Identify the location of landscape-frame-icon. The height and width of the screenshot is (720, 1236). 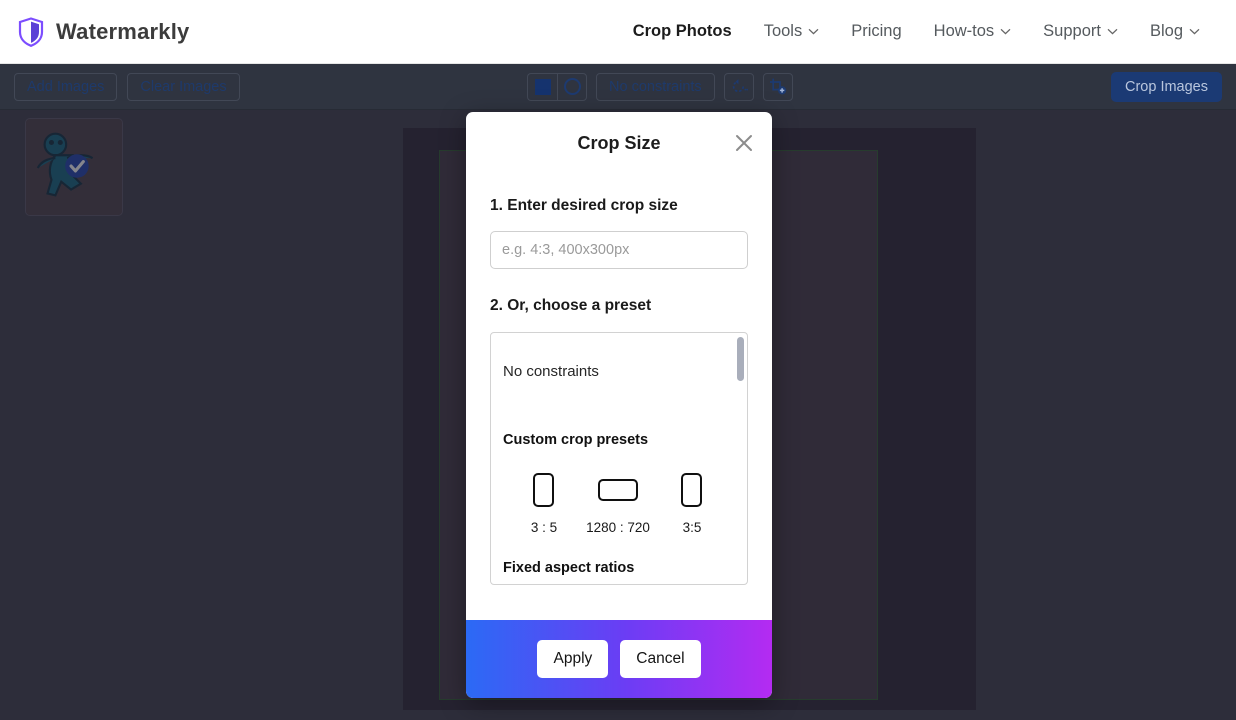
(617, 490).